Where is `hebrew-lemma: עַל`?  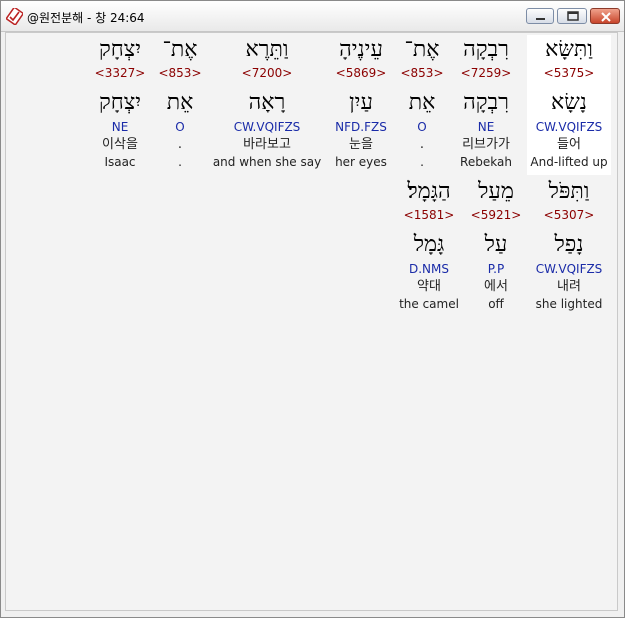 hebrew-lemma: עַל is located at coordinates (496, 244).